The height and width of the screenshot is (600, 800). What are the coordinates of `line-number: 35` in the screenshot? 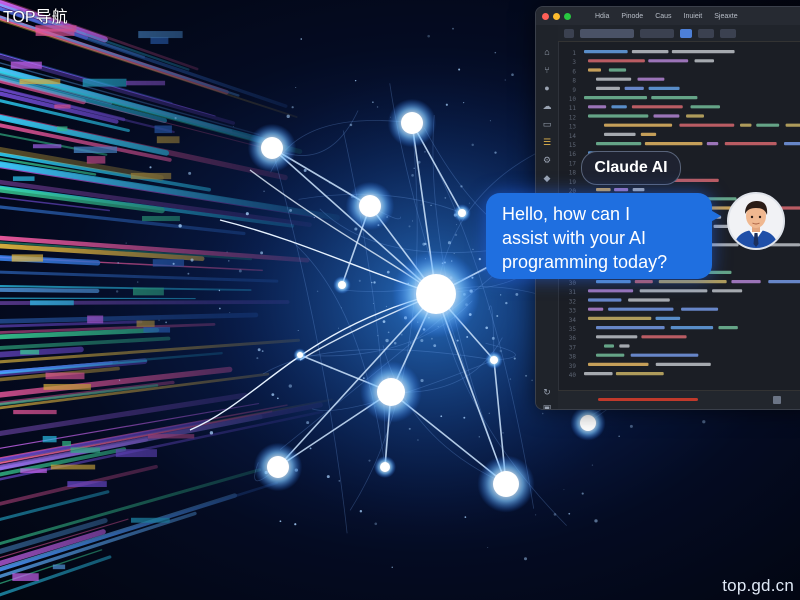 It's located at (573, 329).